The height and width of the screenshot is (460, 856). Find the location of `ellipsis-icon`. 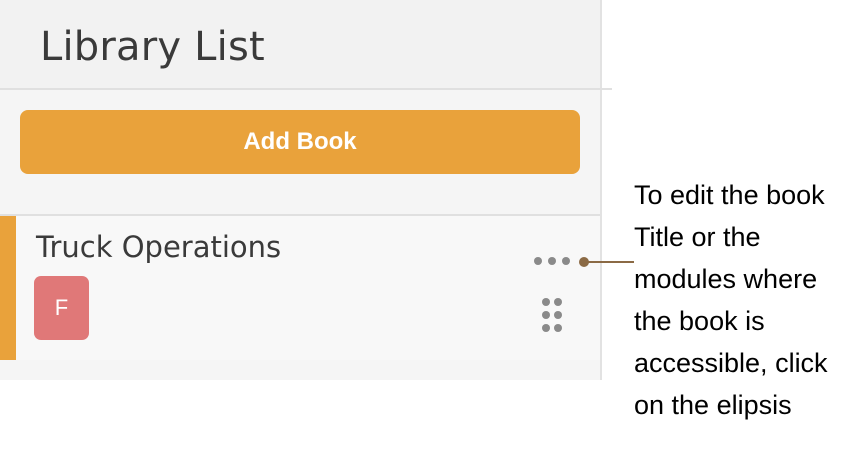

ellipsis-icon is located at coordinates (552, 261).